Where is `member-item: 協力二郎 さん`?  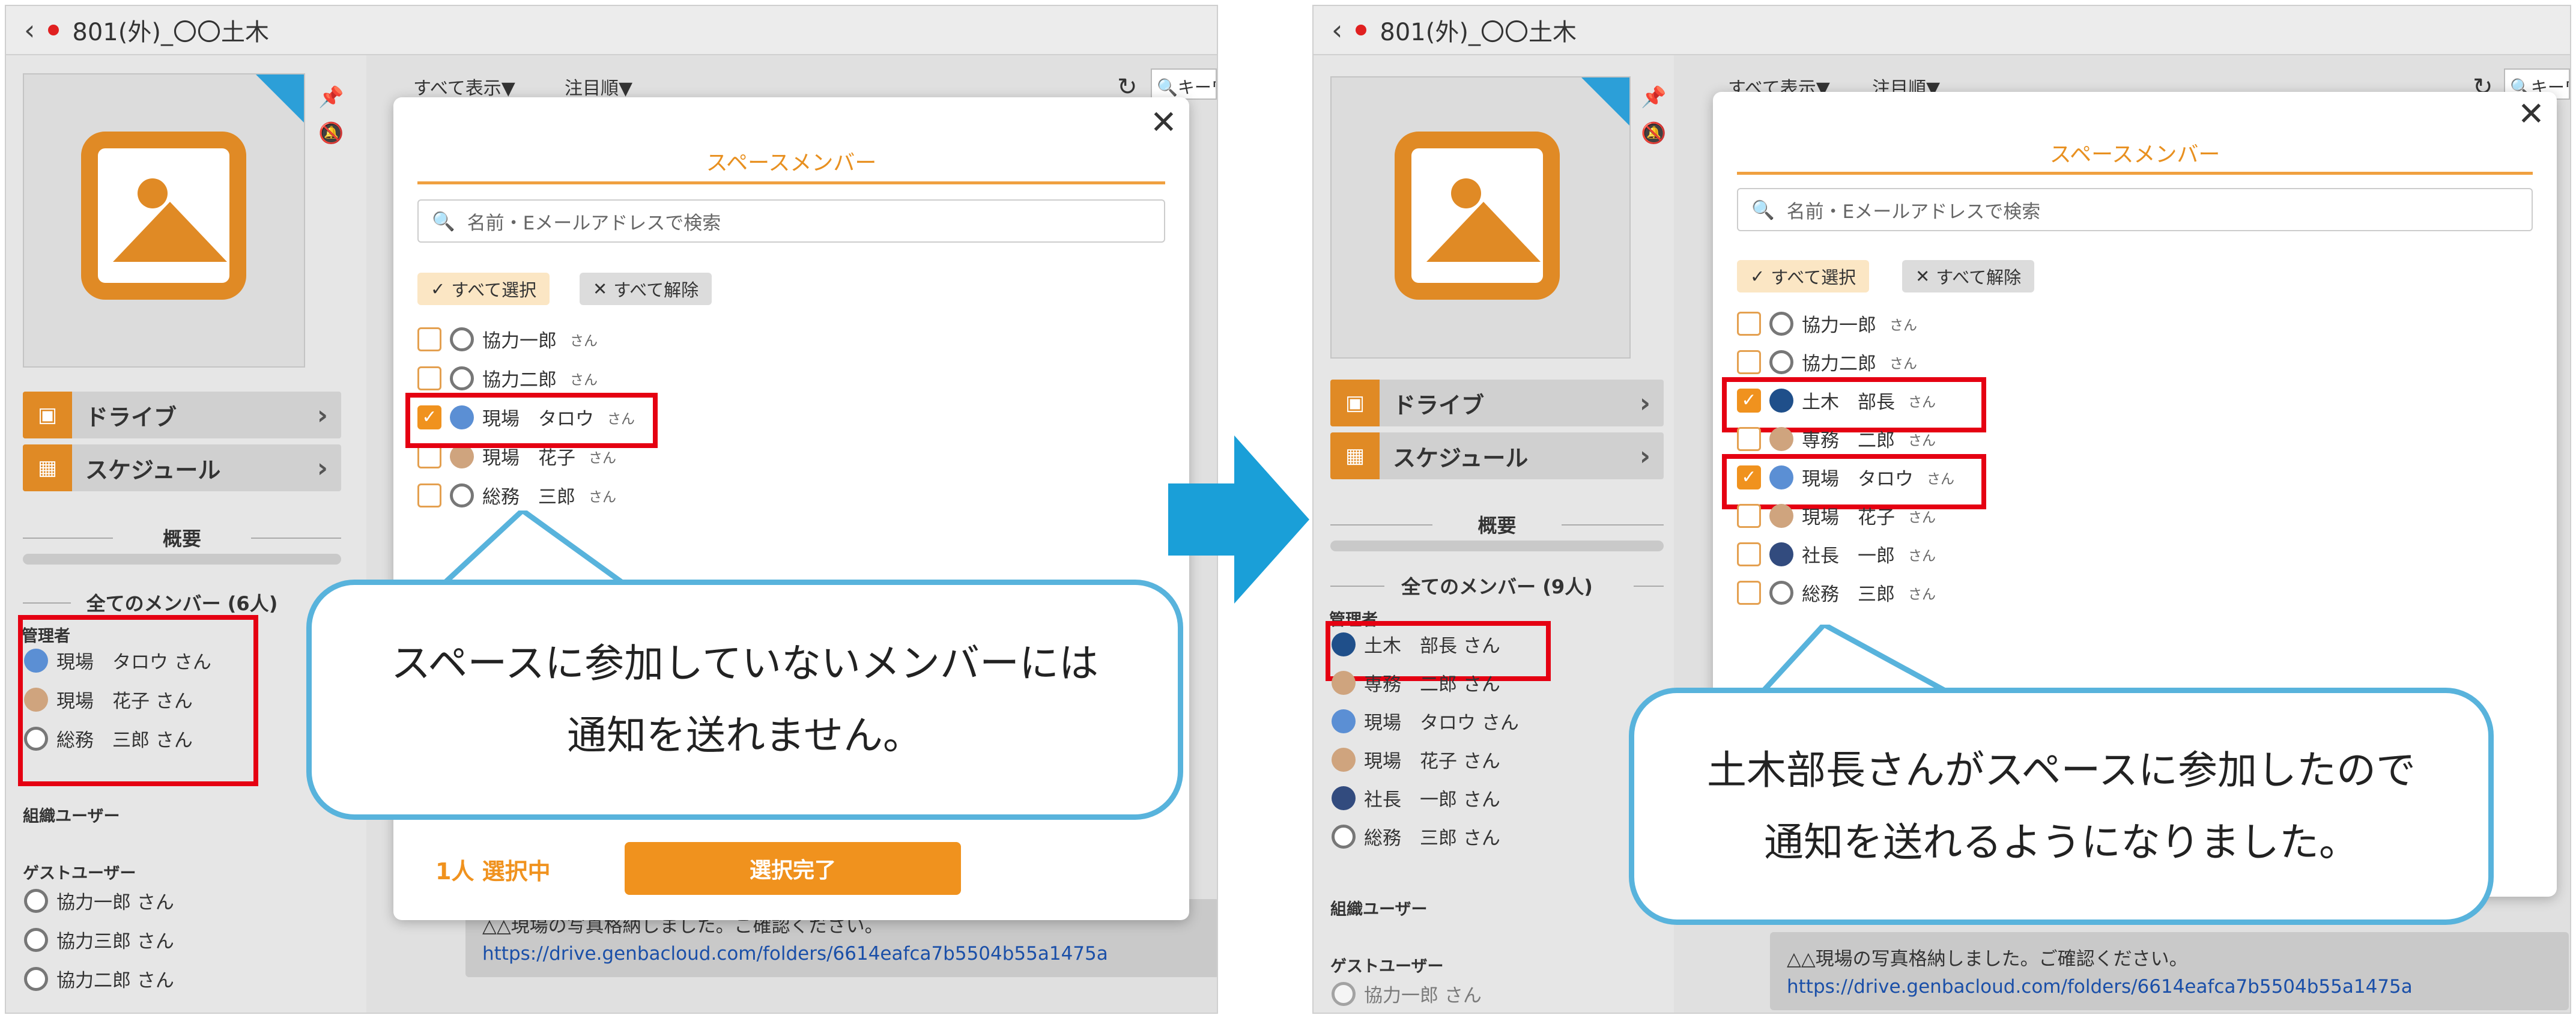 member-item: 協力二郎 さん is located at coordinates (99, 978).